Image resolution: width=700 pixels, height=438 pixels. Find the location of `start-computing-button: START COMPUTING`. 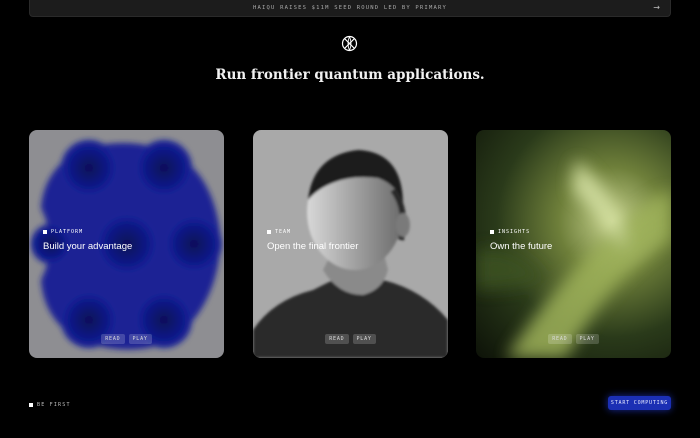

start-computing-button: START COMPUTING is located at coordinates (639, 403).